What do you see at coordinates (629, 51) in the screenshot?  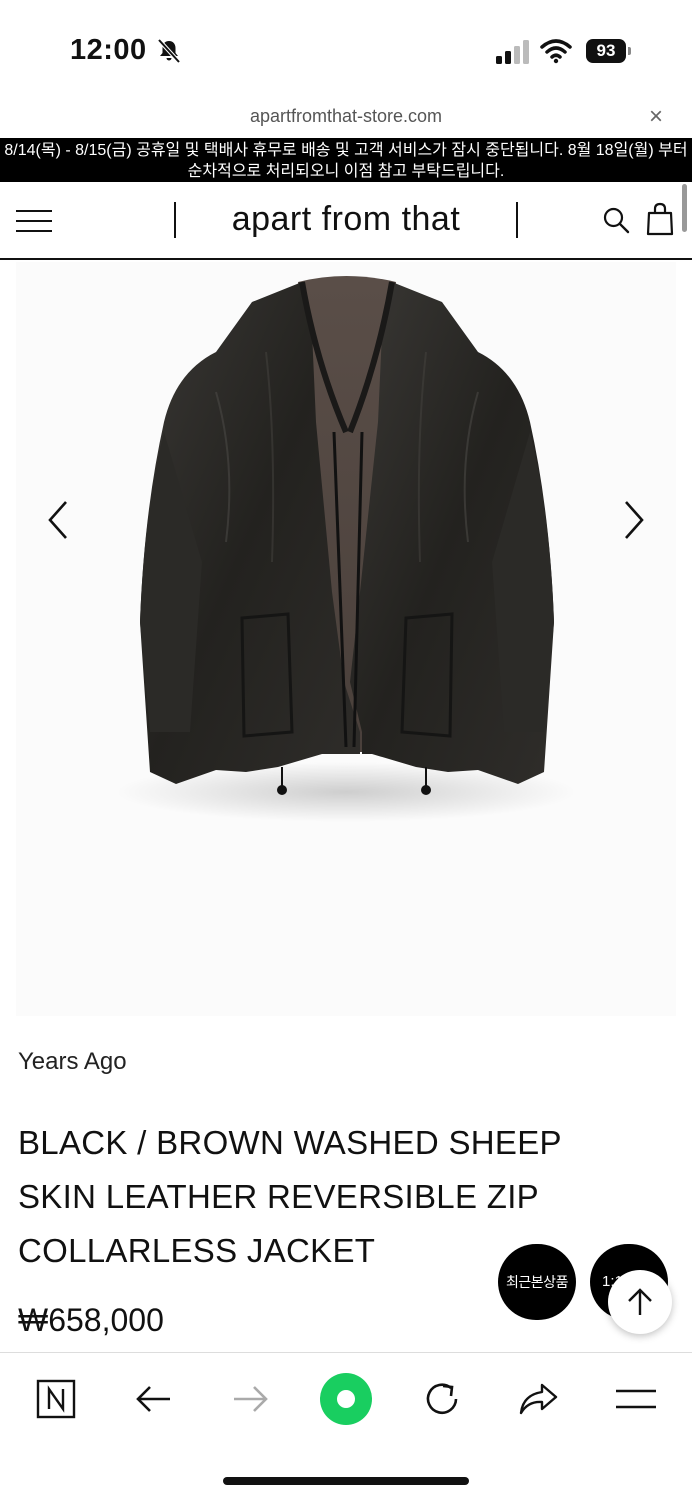 I see `battery-cap` at bounding box center [629, 51].